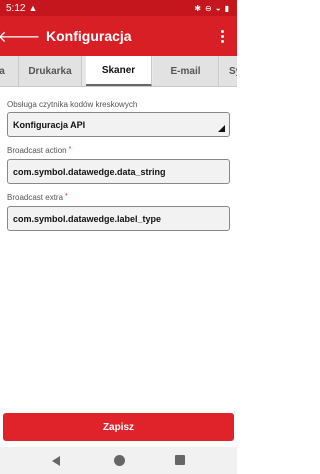 The height and width of the screenshot is (474, 320). I want to click on status-icons: ✱ ⊖ ◒ ▮, so click(211, 8).